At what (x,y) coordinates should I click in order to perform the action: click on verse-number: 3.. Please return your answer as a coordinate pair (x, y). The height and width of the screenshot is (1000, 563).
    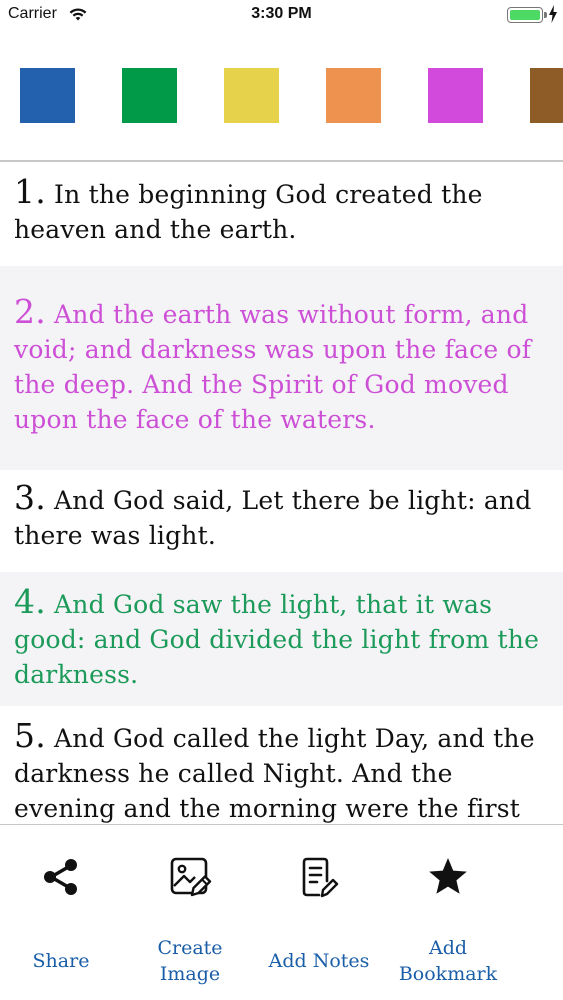
    Looking at the image, I should click on (30, 497).